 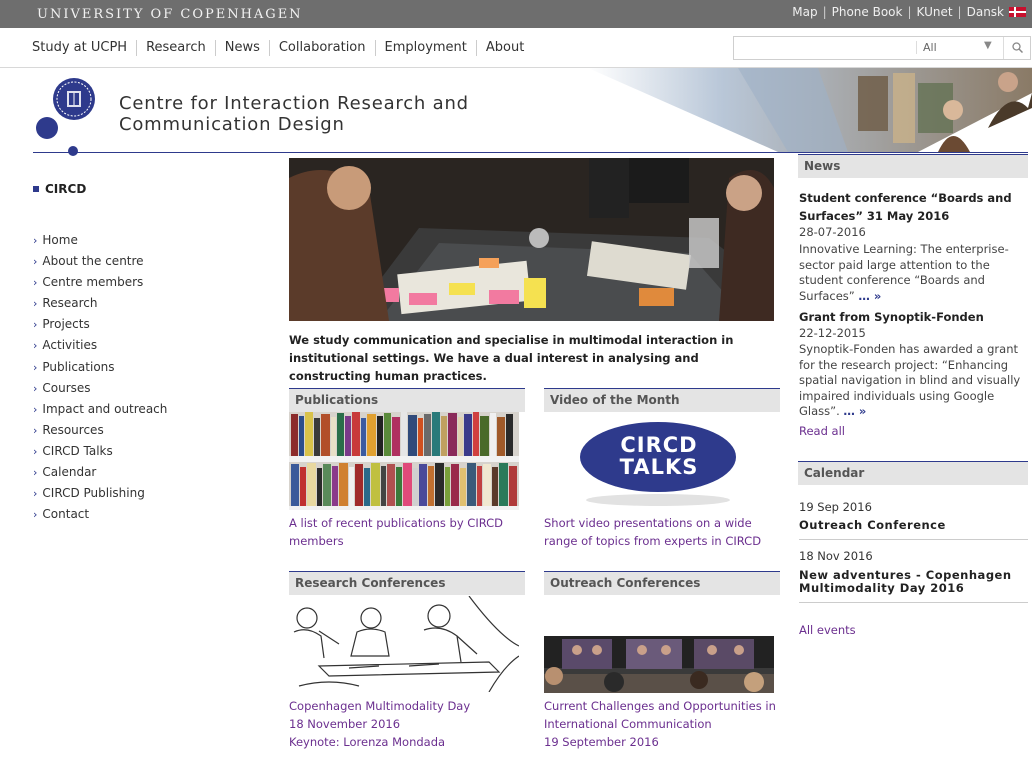 I want to click on leftnav-item-calendar: › Calendar, so click(x=100, y=475).